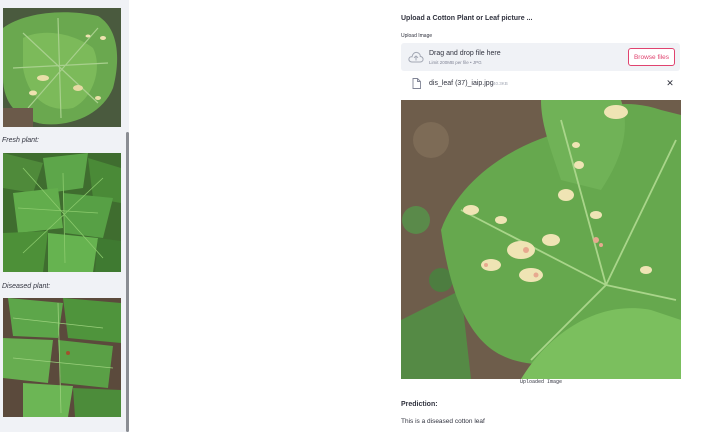 This screenshot has width=704, height=432. I want to click on prediction-result: This is a diseased cotton leaf, so click(443, 421).